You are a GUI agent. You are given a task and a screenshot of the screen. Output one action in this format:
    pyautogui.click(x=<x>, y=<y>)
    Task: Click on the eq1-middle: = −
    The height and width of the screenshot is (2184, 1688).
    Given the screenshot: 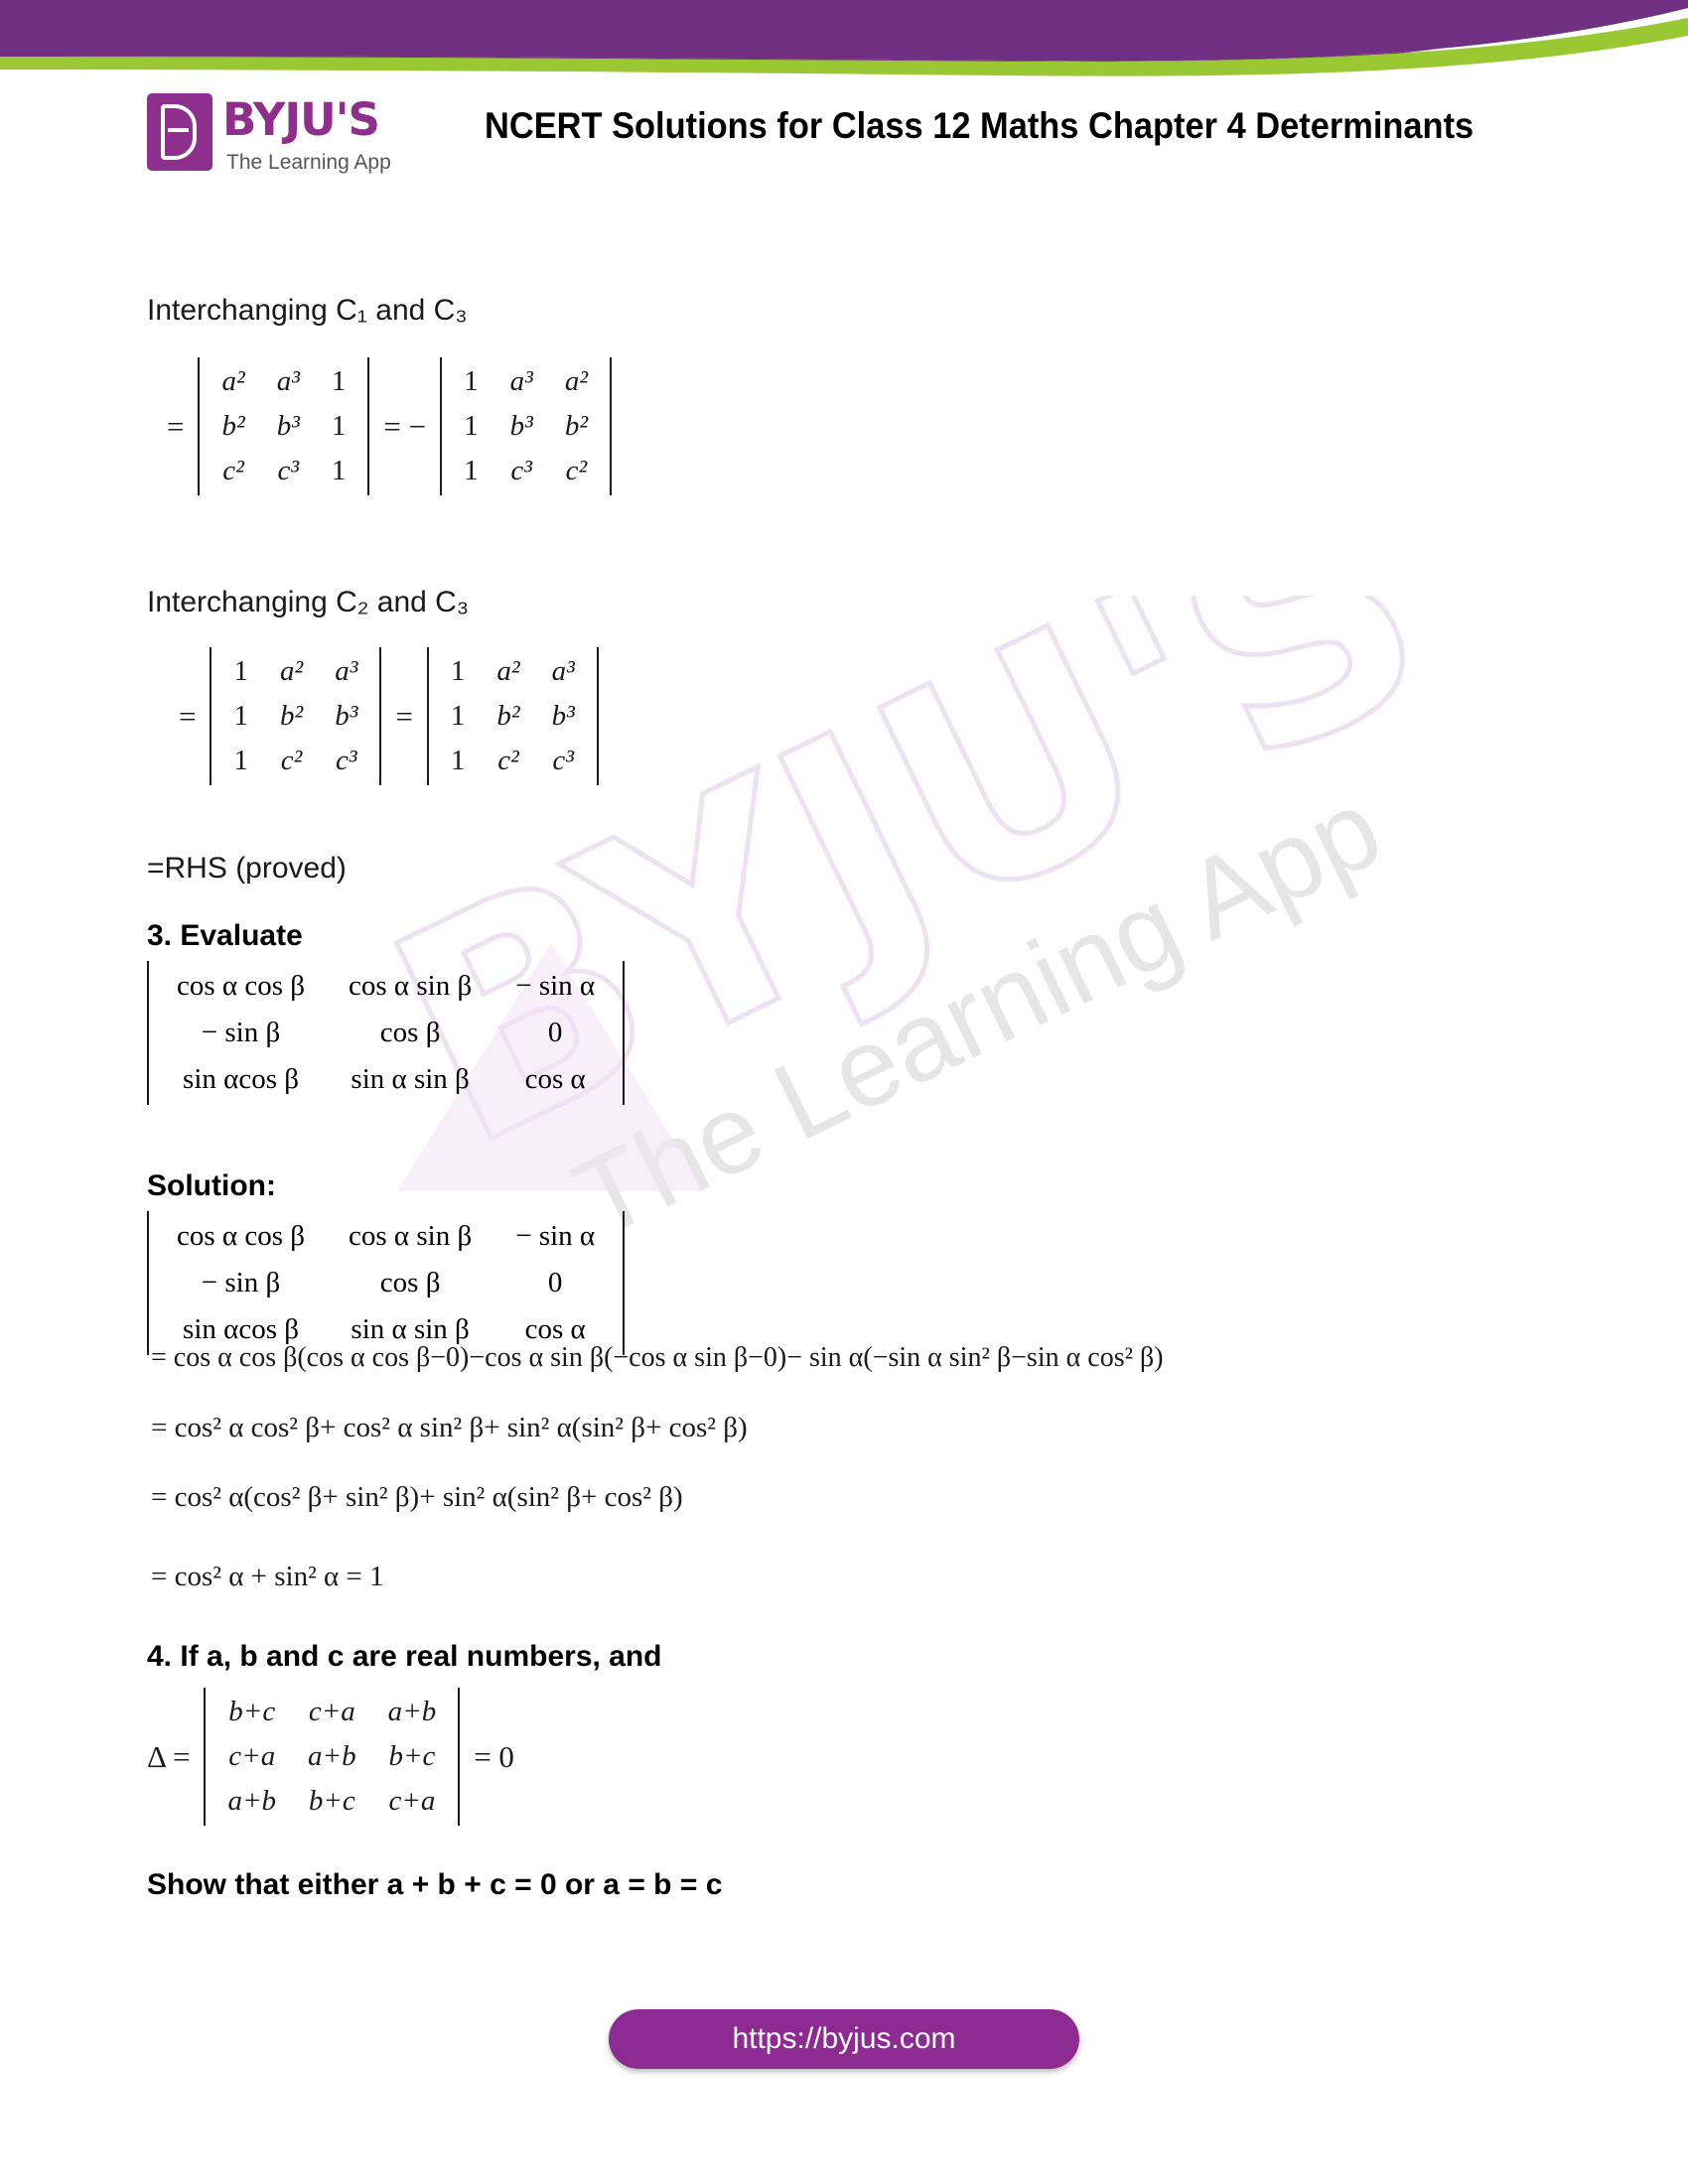 What is the action you would take?
    pyautogui.click(x=405, y=426)
    